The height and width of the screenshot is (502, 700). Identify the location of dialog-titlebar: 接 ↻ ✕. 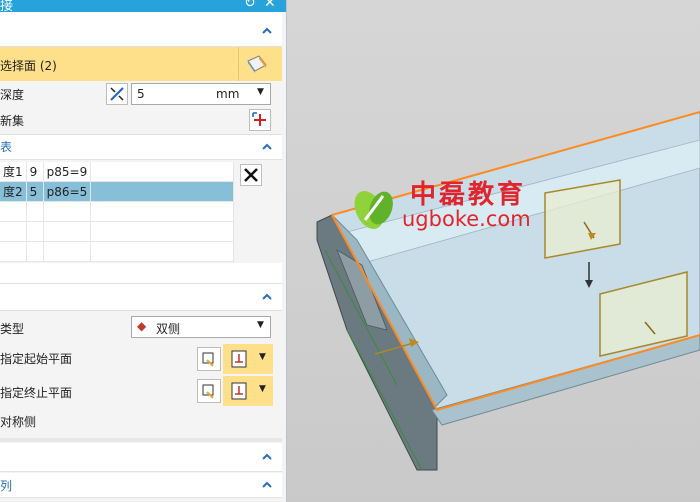
(143, 7).